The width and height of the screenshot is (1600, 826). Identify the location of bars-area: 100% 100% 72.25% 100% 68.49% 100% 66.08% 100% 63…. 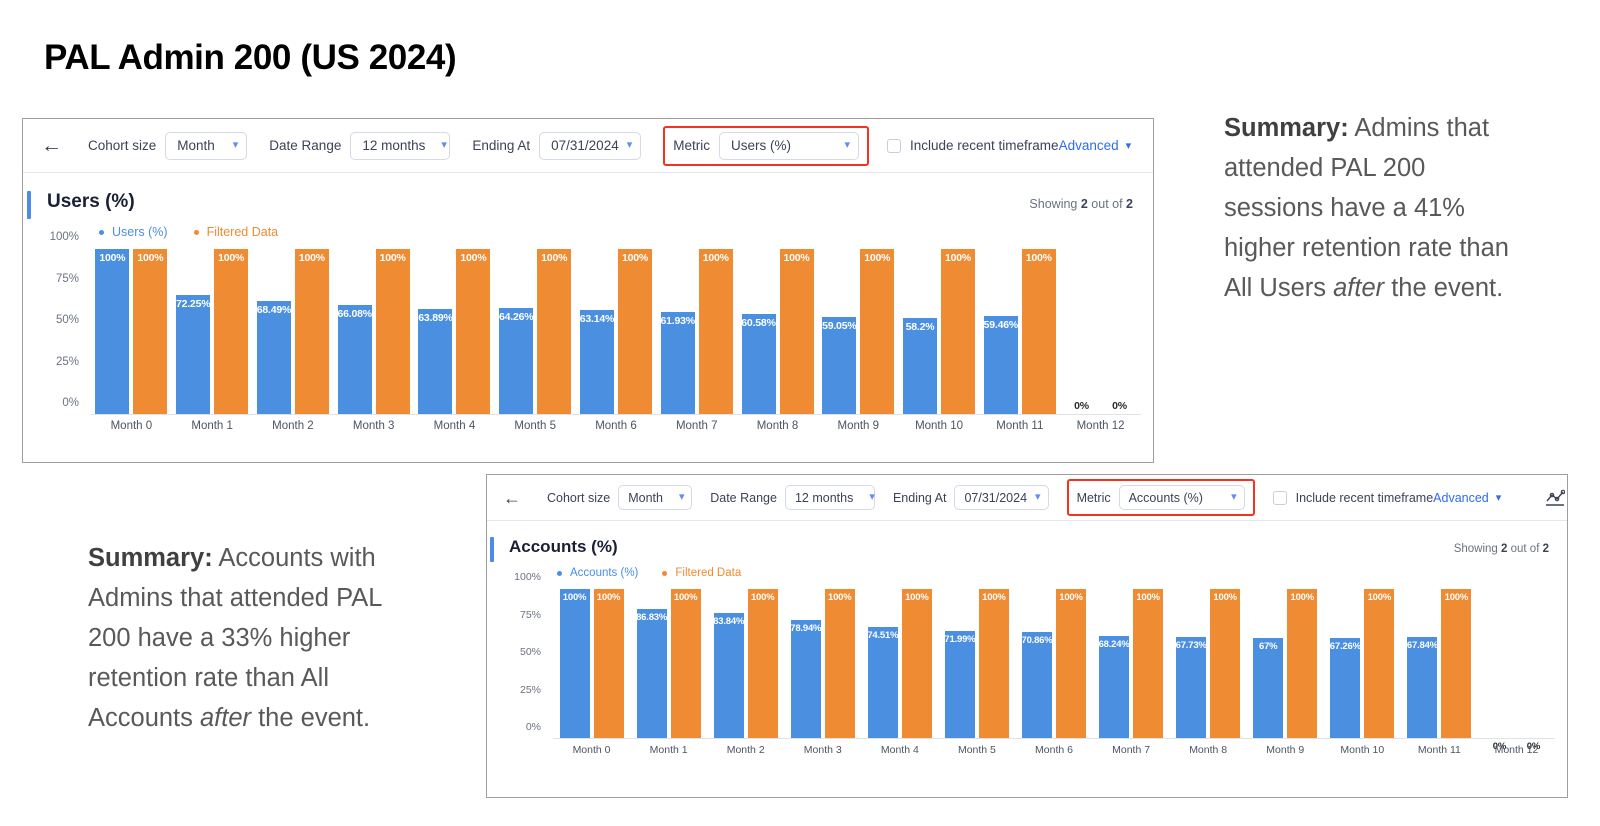
(616, 332).